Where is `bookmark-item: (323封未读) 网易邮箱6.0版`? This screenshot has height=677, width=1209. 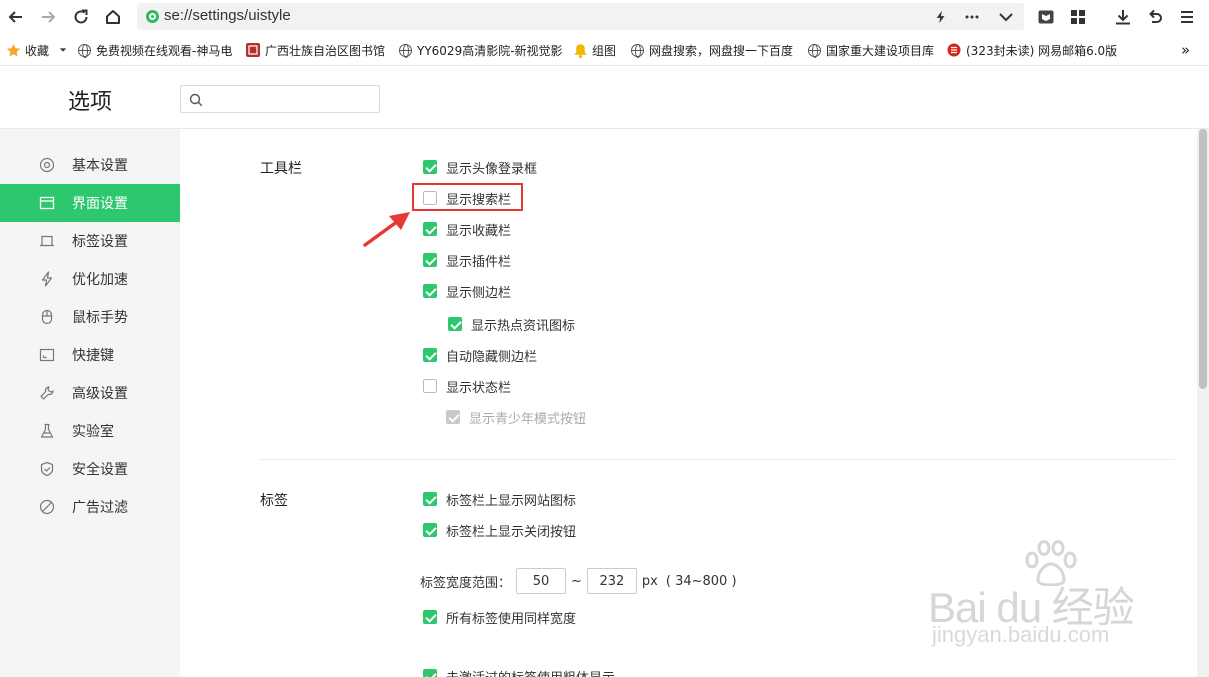
bookmark-item: (323封未读) 网易邮箱6.0版 is located at coordinates (1032, 50).